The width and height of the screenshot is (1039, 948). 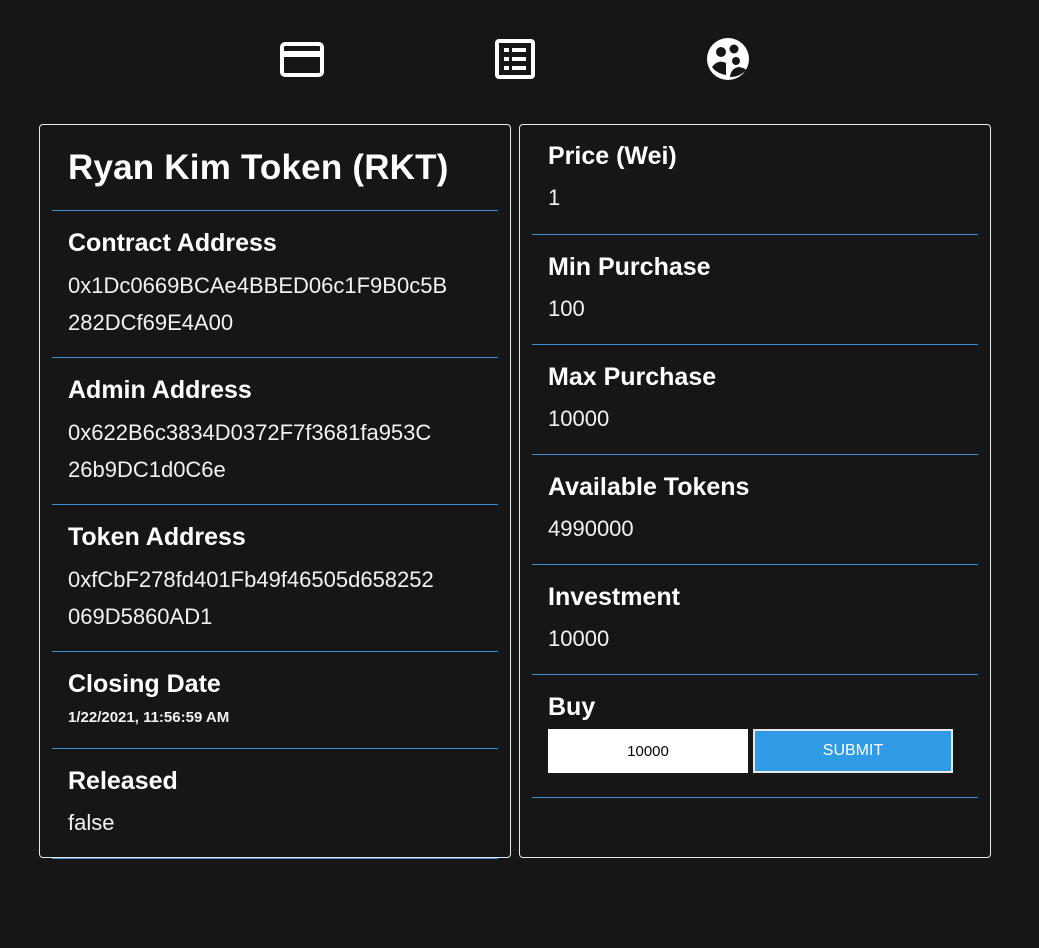 What do you see at coordinates (147, 469) in the screenshot?
I see `admin-address-line-2: 26b9DC1d0C6e` at bounding box center [147, 469].